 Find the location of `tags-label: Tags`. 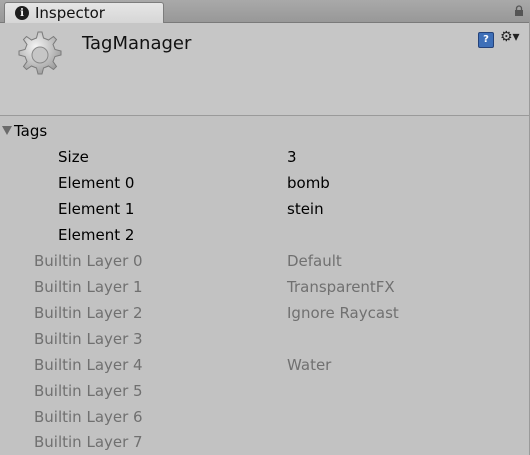

tags-label: Tags is located at coordinates (31, 131).